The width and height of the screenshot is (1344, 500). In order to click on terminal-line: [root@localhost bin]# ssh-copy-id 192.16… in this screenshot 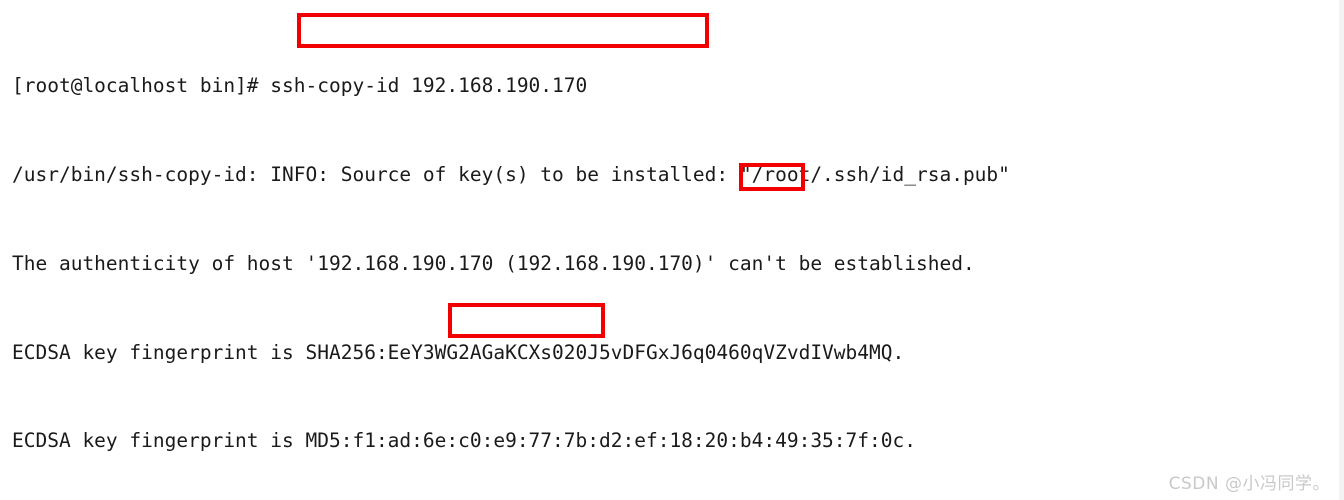, I will do `click(300, 86)`.